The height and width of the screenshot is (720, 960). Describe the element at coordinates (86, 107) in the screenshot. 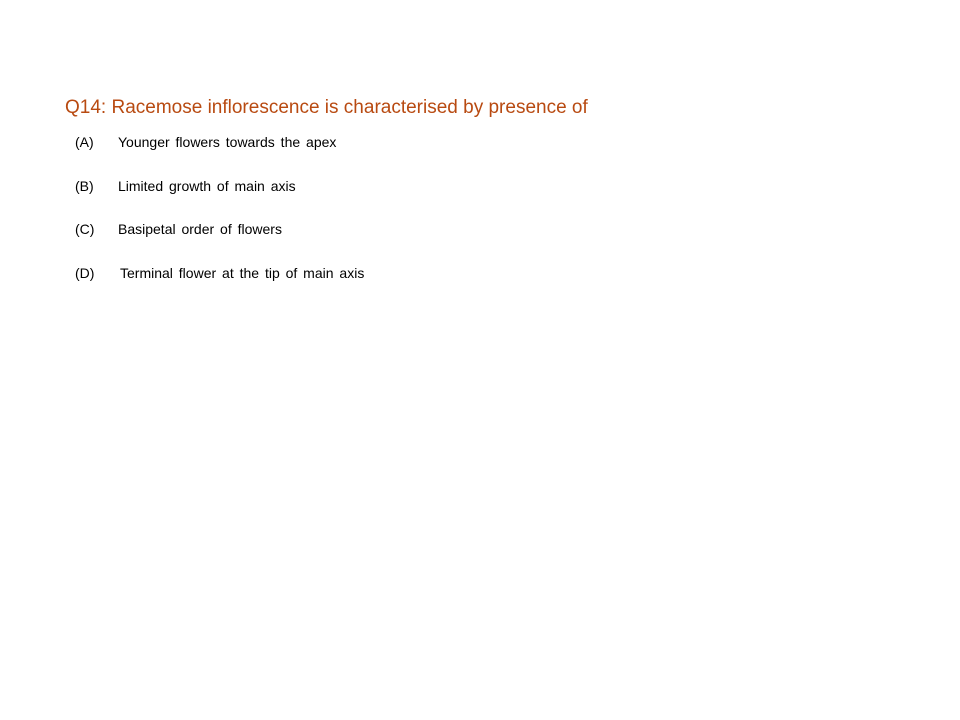

I see `question-number: Q14:` at that location.